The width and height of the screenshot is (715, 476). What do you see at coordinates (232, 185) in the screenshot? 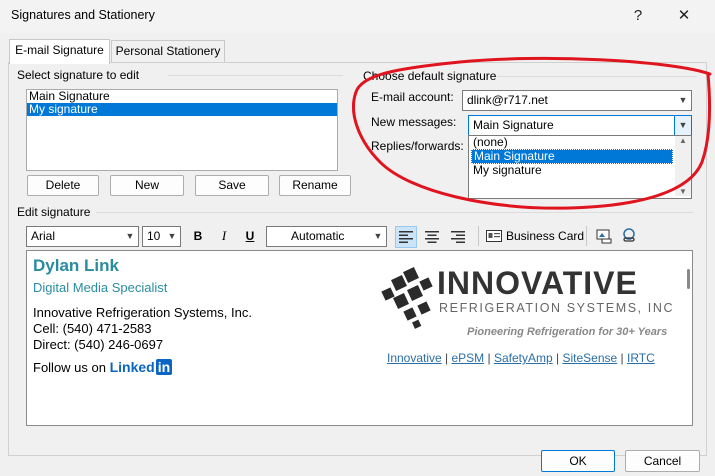
I see `save-button: Save` at bounding box center [232, 185].